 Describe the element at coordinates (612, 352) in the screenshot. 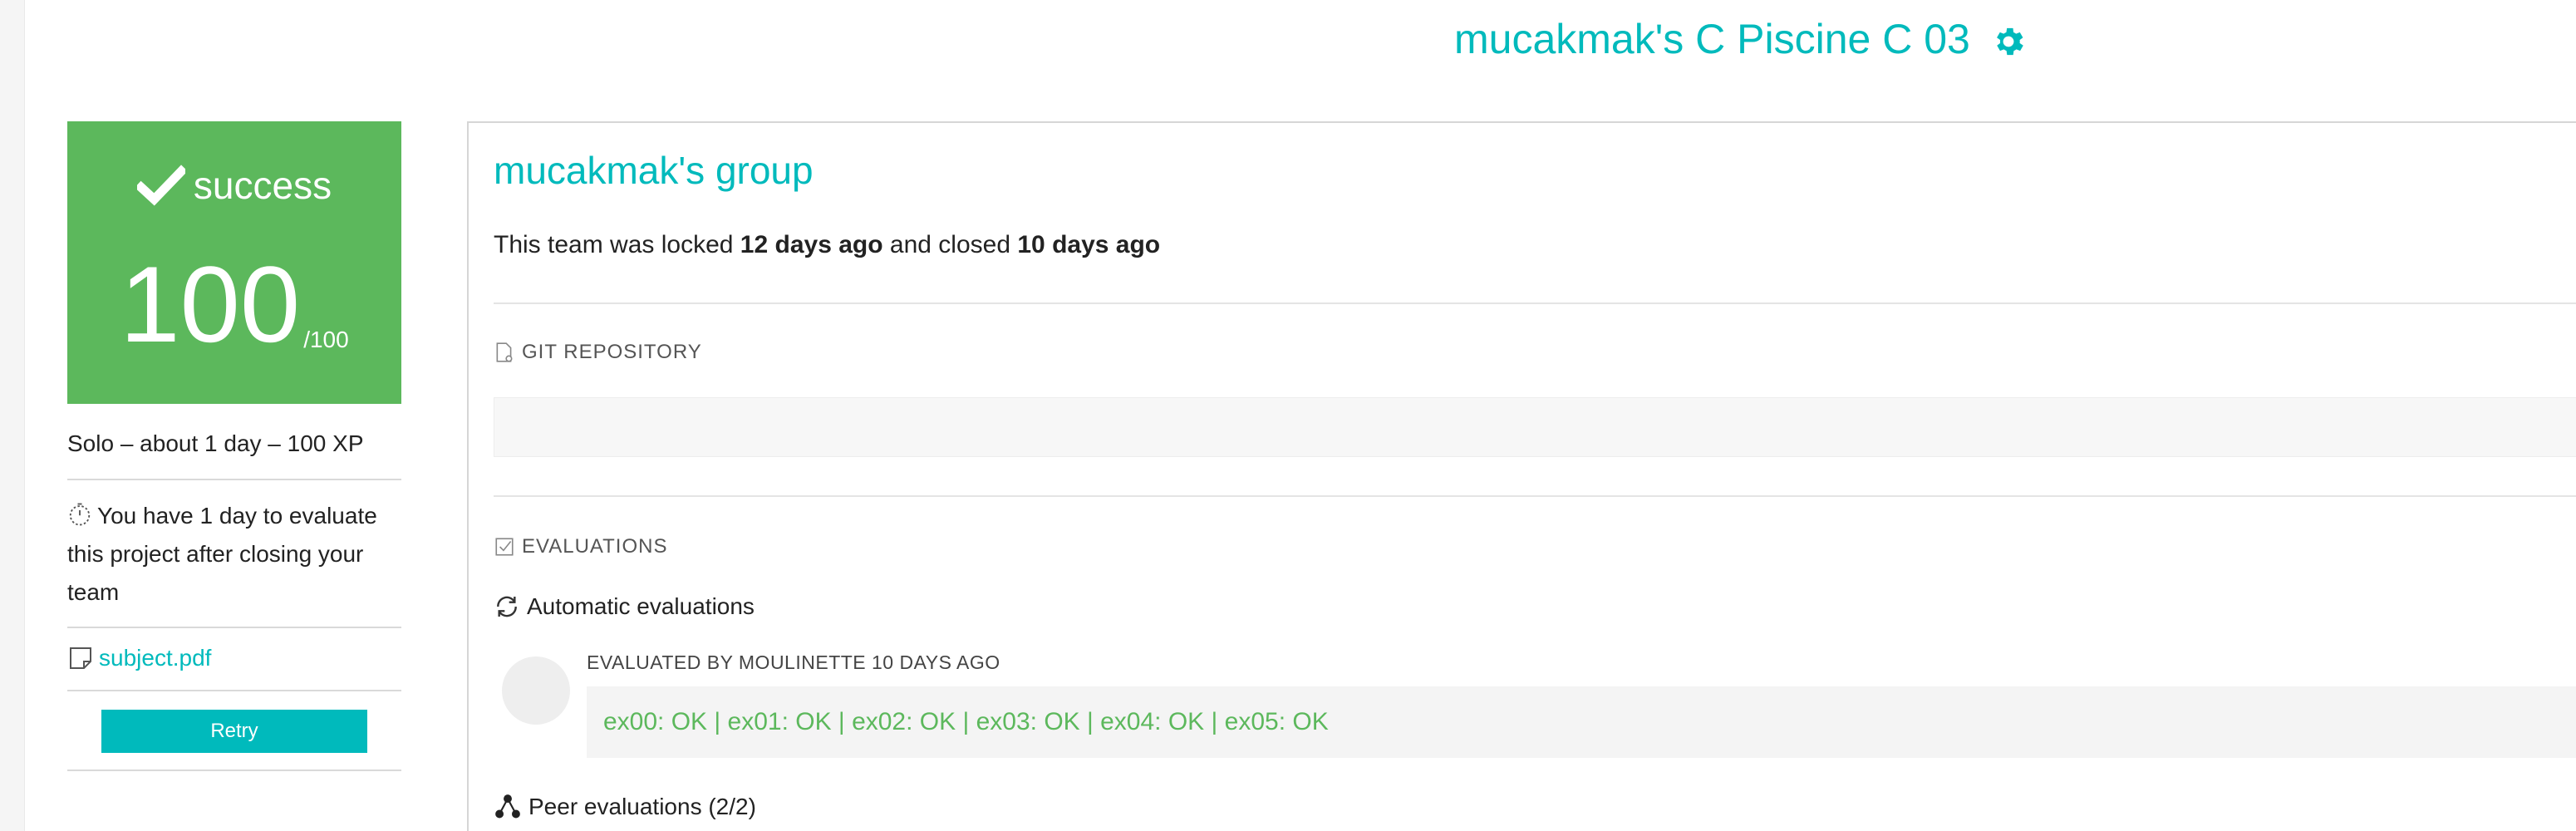

I see `git-label-text: GIT REPOSITORY` at that location.